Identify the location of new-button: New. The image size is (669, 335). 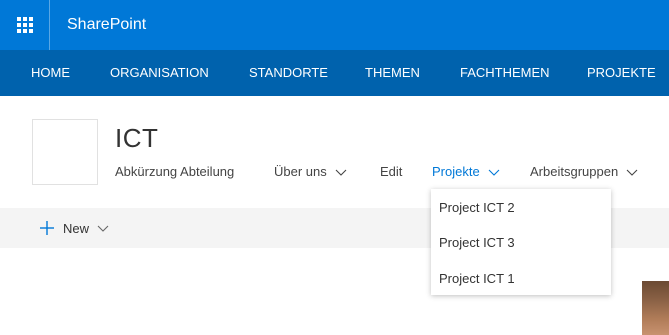
(74, 228).